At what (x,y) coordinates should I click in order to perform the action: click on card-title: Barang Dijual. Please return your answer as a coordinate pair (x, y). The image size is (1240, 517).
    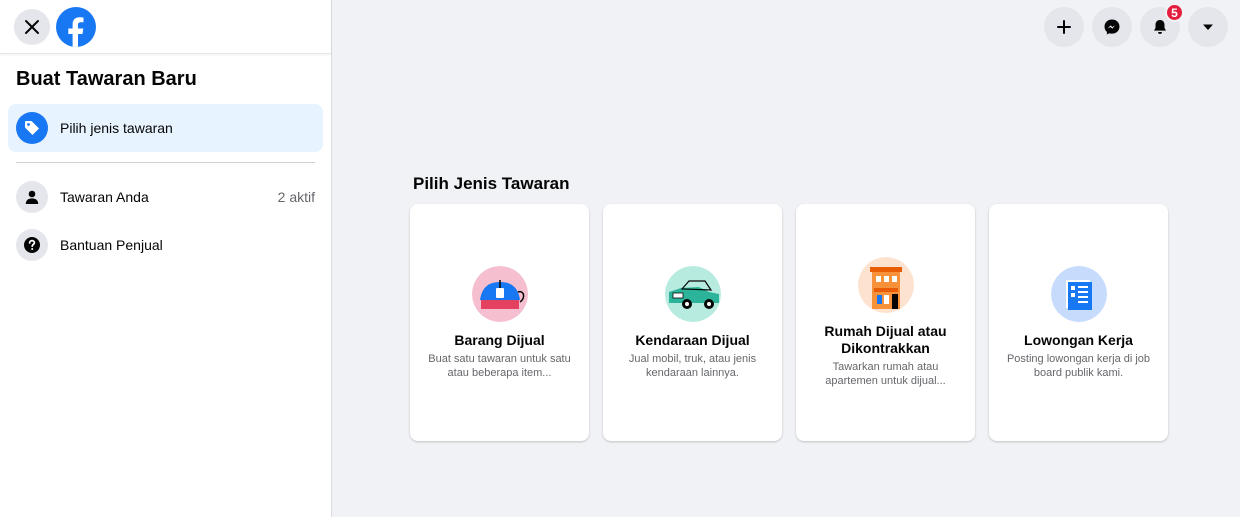
    Looking at the image, I should click on (499, 339).